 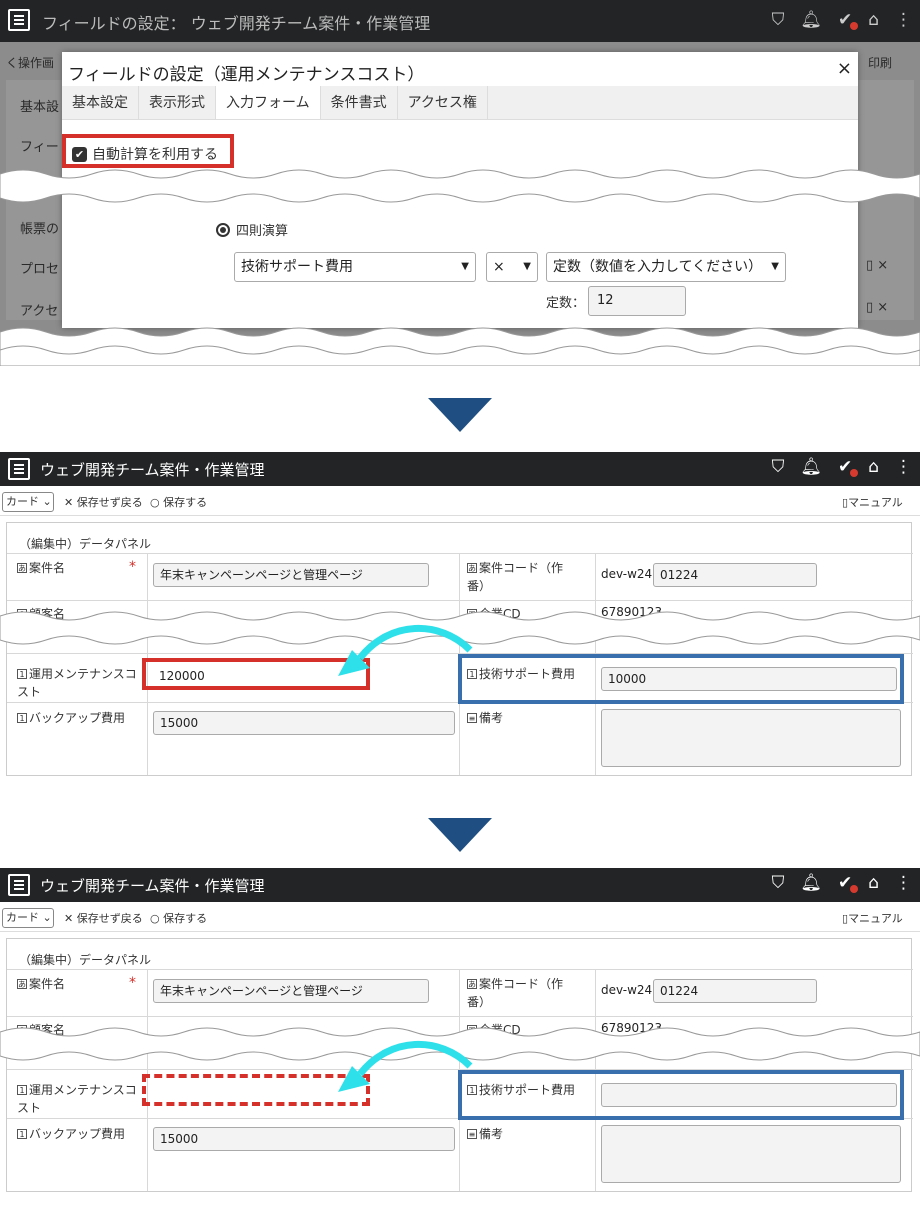 I want to click on backup-cost-label: 1 バックアップ費用, so click(x=71, y=1134).